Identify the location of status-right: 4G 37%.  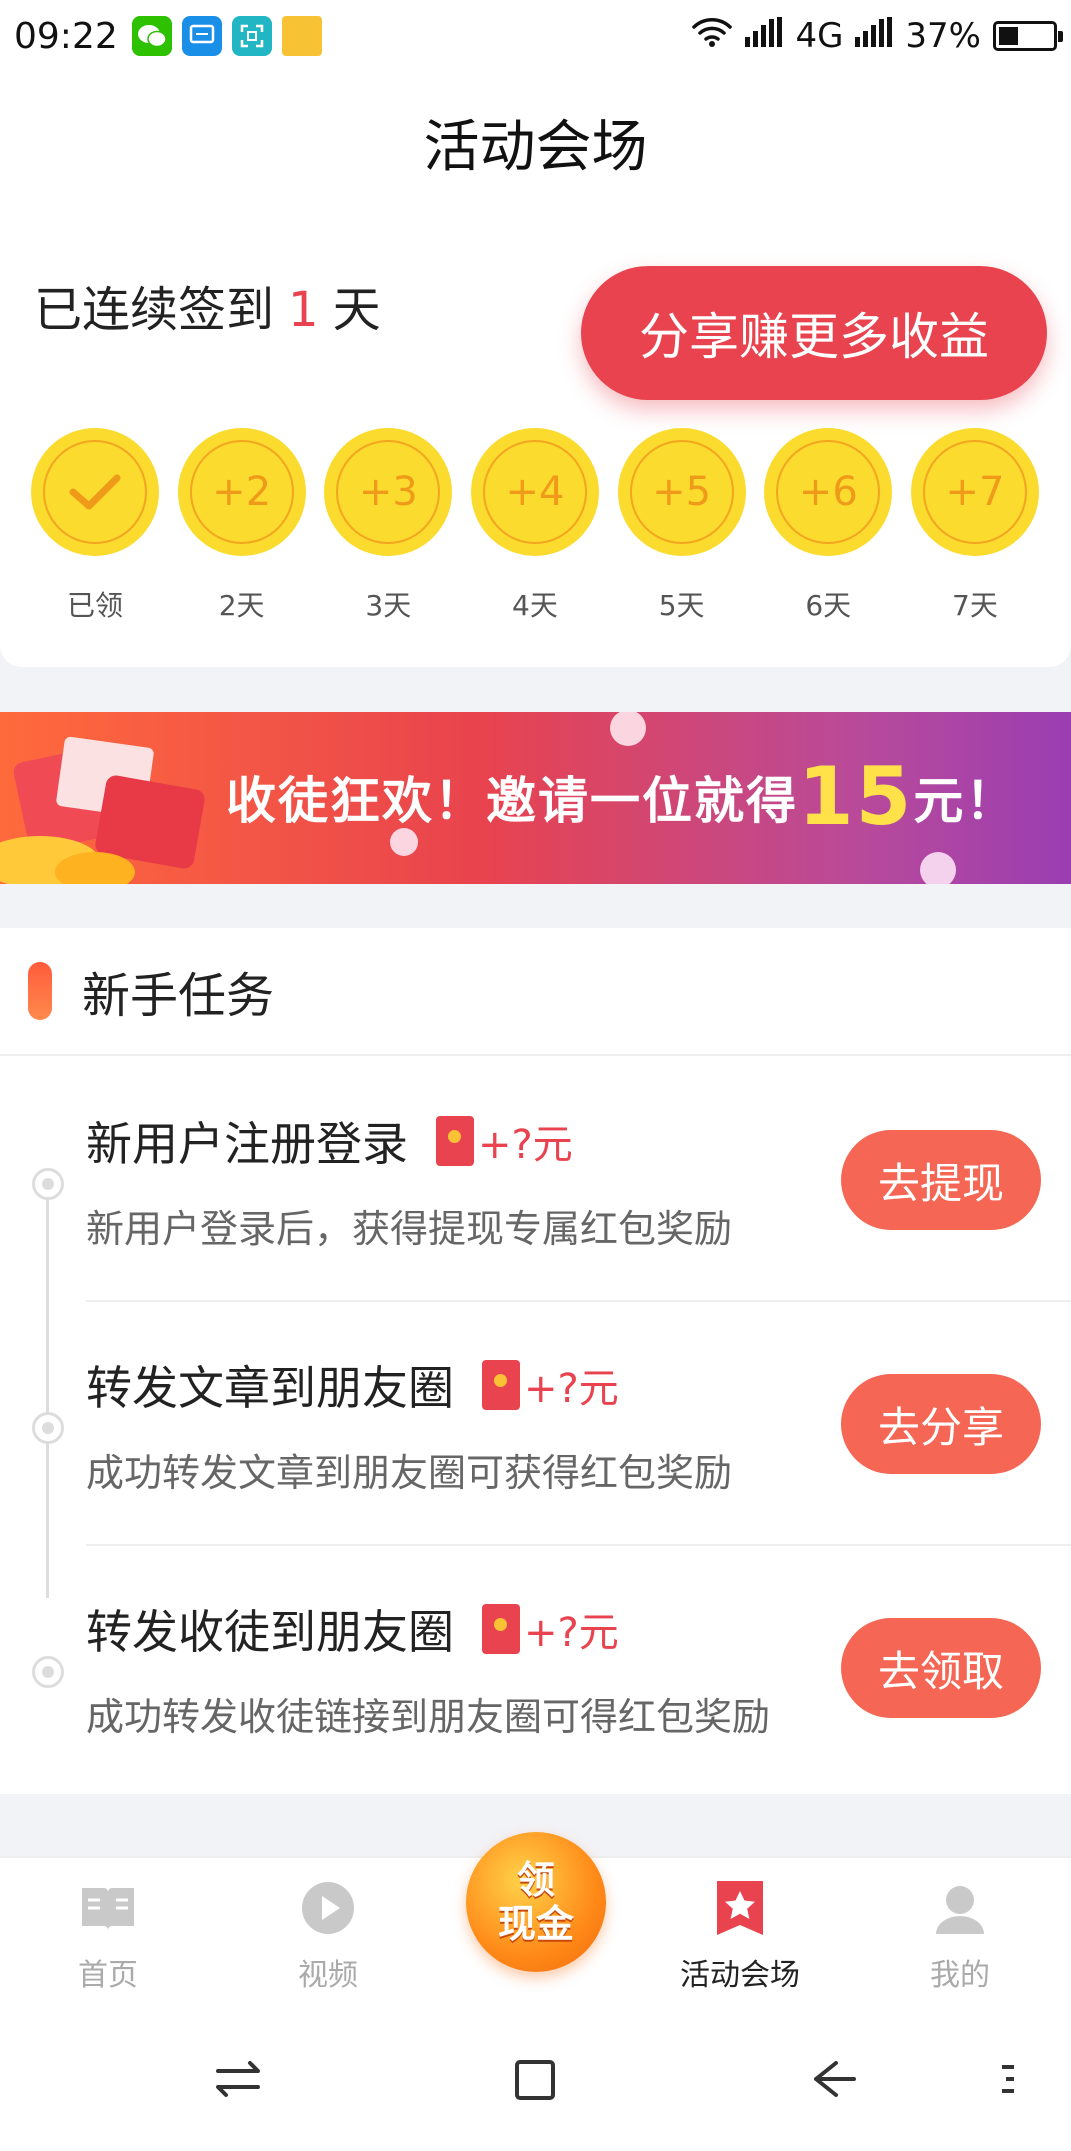
(877, 36).